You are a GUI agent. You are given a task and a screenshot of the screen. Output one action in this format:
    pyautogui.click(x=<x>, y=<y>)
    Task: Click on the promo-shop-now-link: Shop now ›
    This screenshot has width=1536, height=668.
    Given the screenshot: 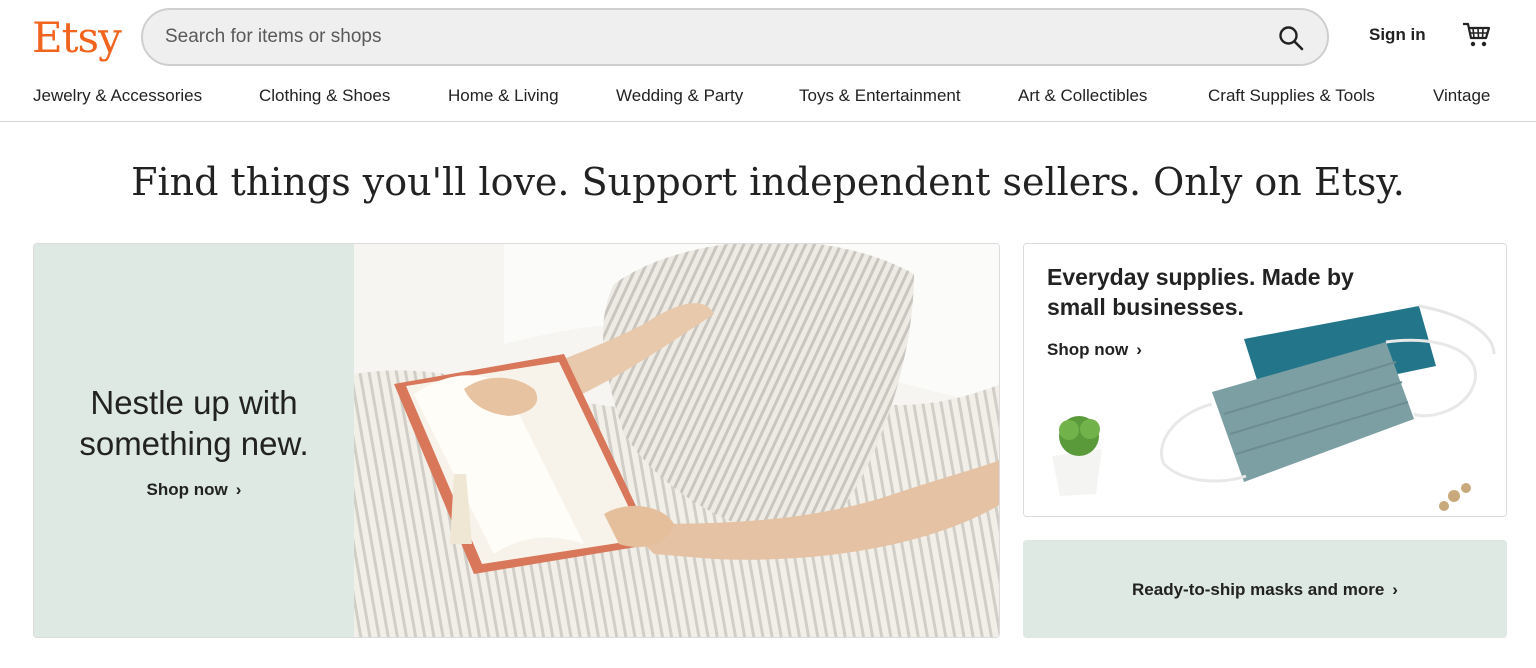 What is the action you would take?
    pyautogui.click(x=1094, y=350)
    